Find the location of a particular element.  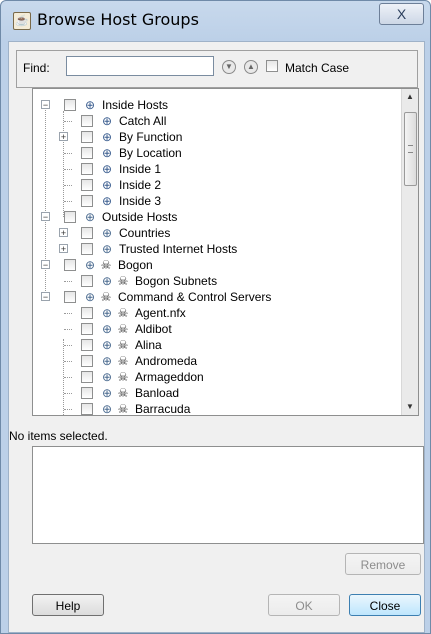

tree-item-label: Trusted Internet Hosts is located at coordinates (178, 249).